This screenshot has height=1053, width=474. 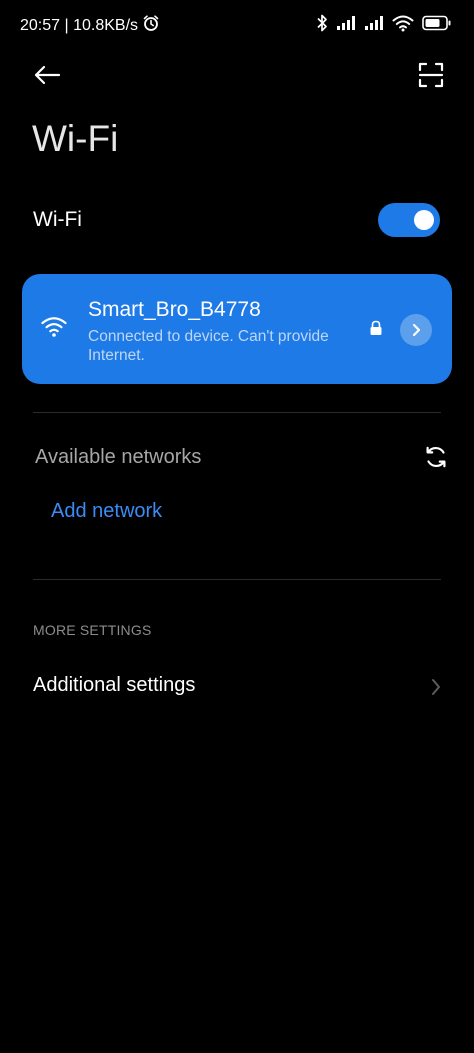 I want to click on scan-frame-icon, so click(x=431, y=75).